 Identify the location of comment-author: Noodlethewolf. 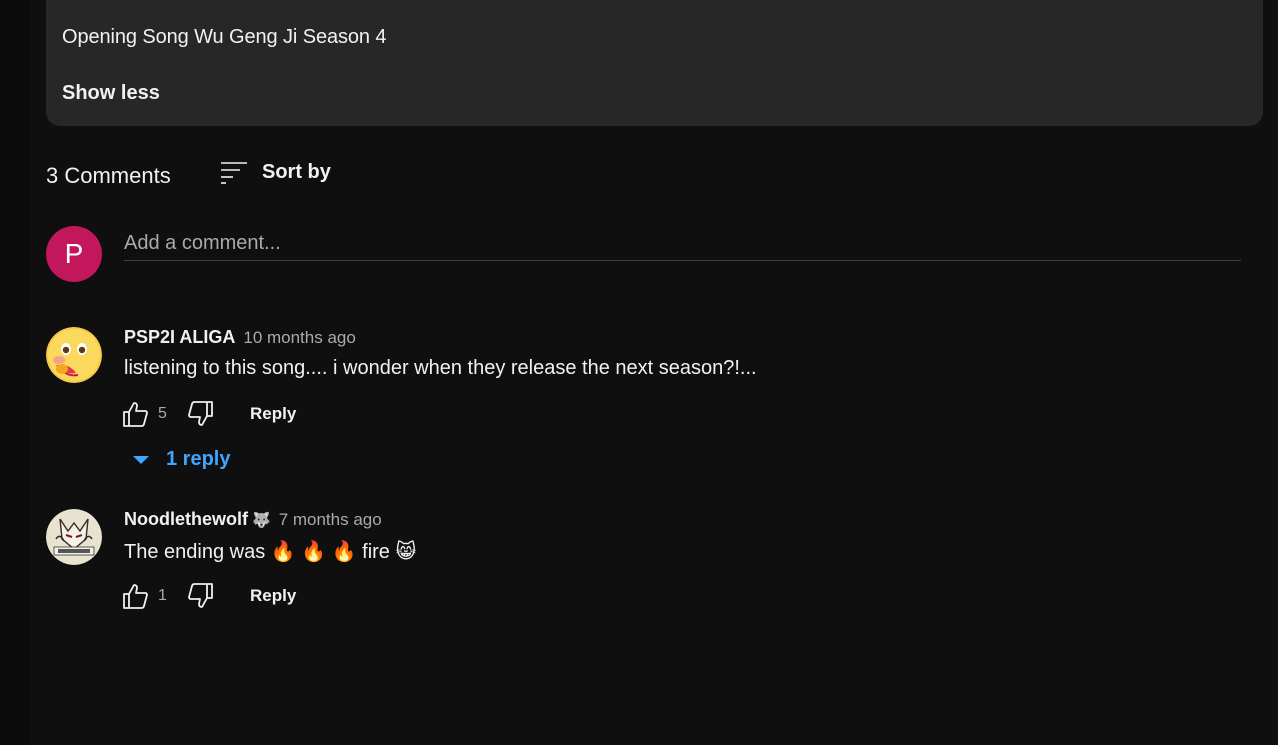
(186, 519).